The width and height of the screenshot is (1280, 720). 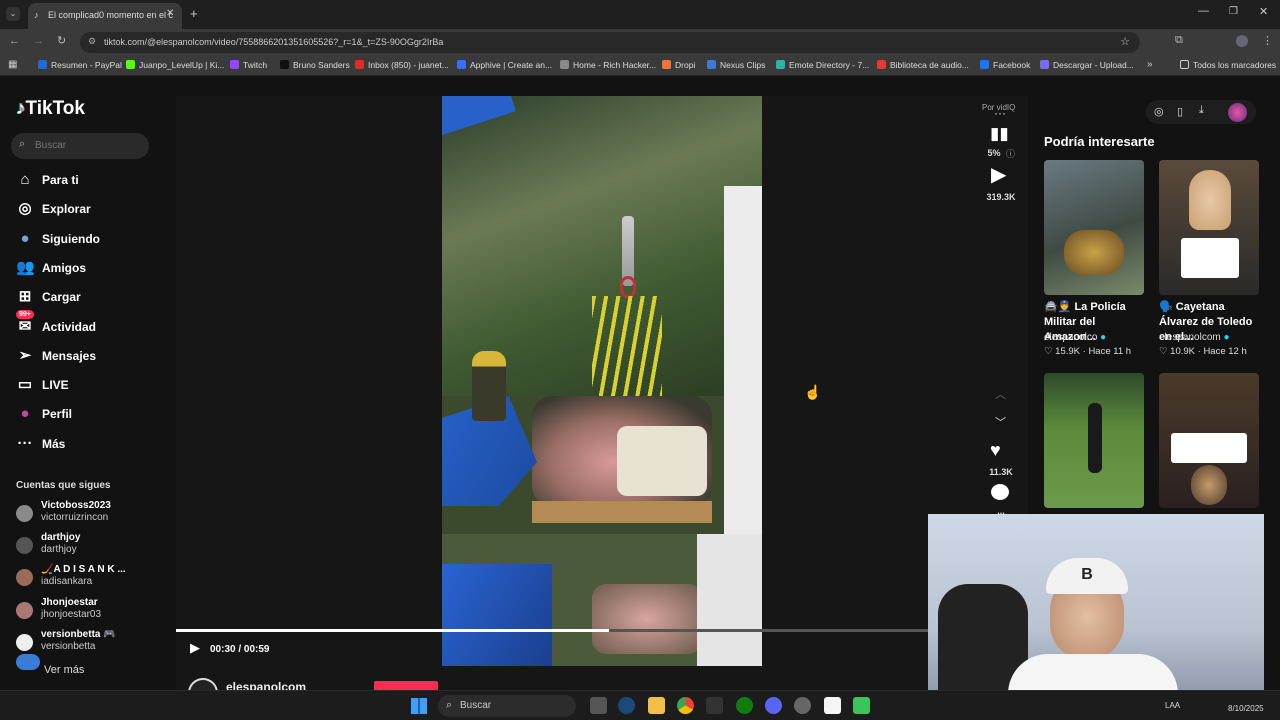 What do you see at coordinates (25, 355) in the screenshot?
I see `messages-icon: ➢` at bounding box center [25, 355].